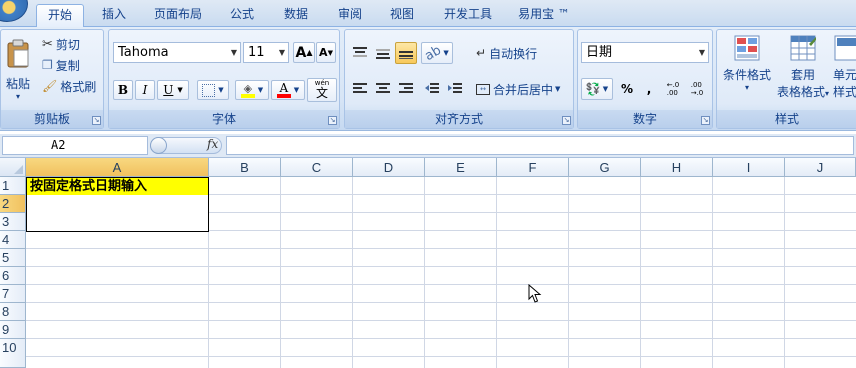  I want to click on copy-label: 复制, so click(67, 65).